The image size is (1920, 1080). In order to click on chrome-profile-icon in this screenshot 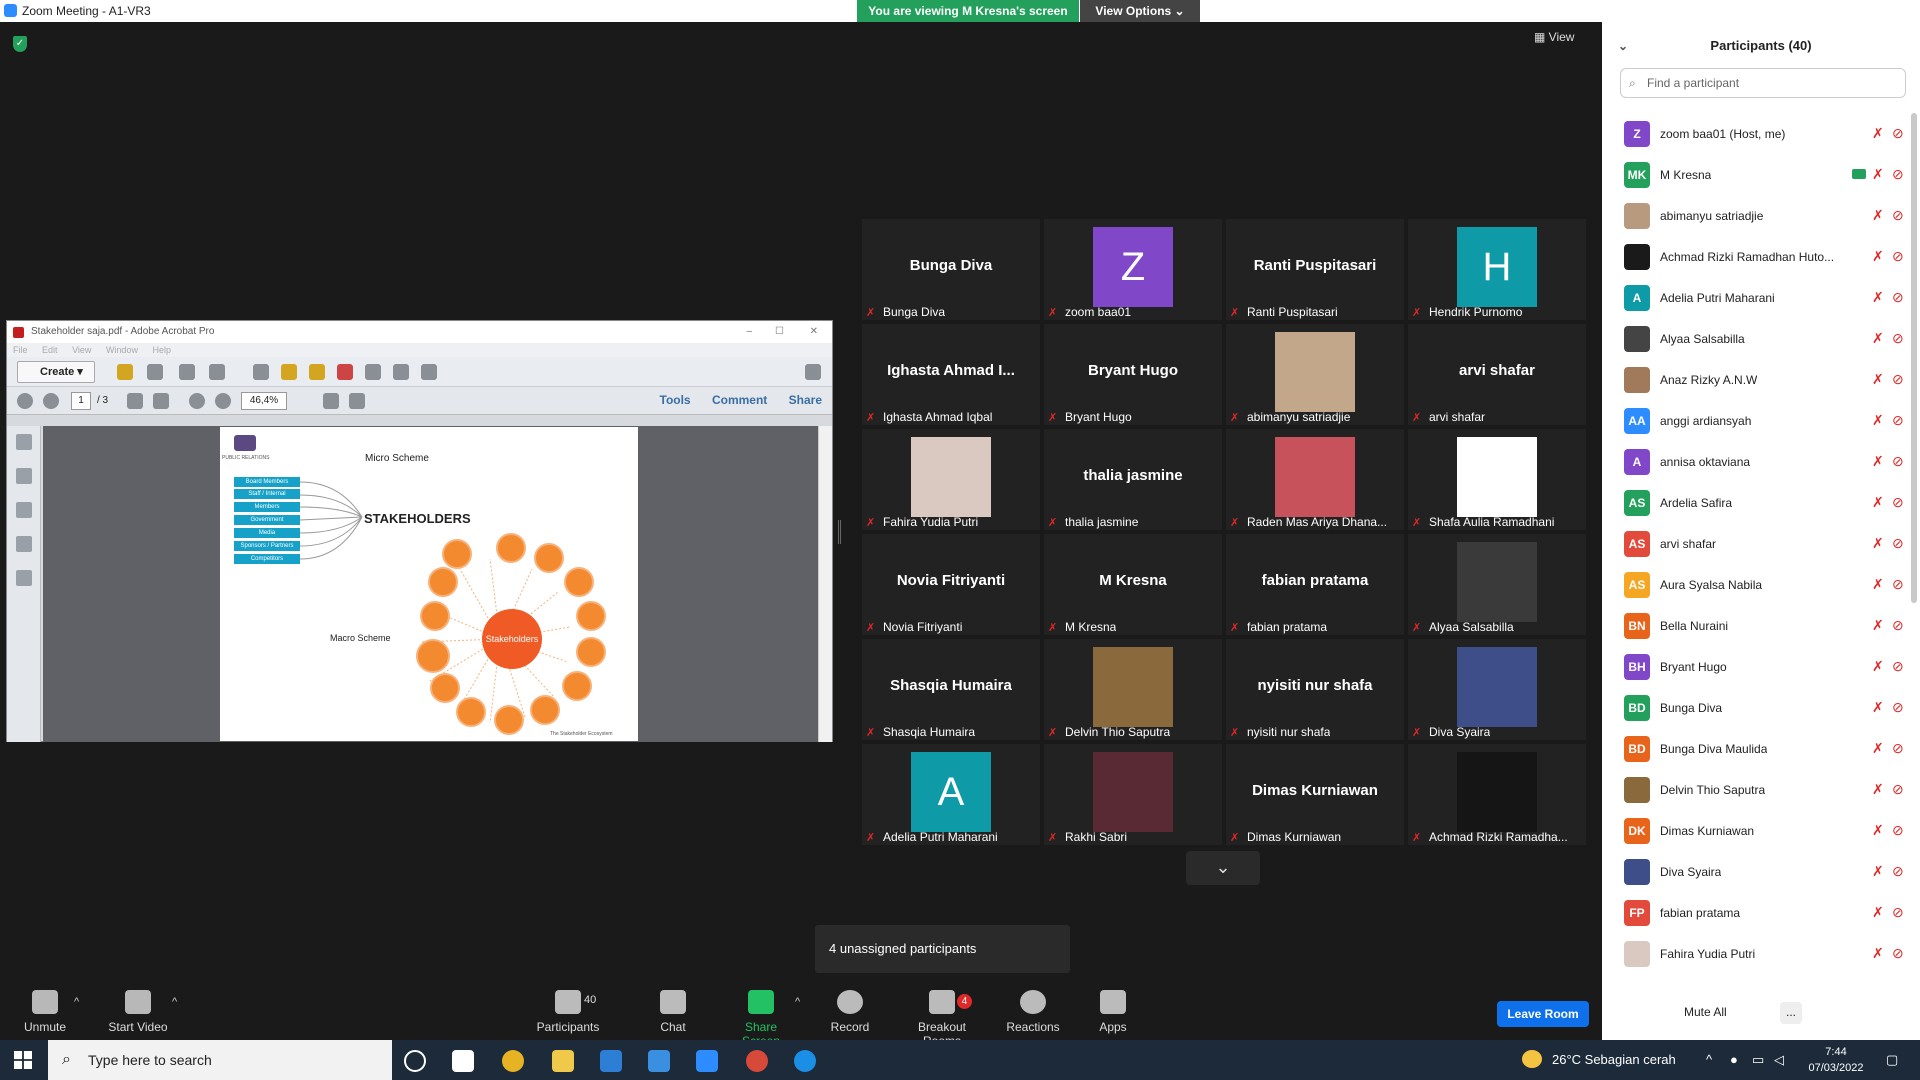, I will do `click(757, 1061)`.